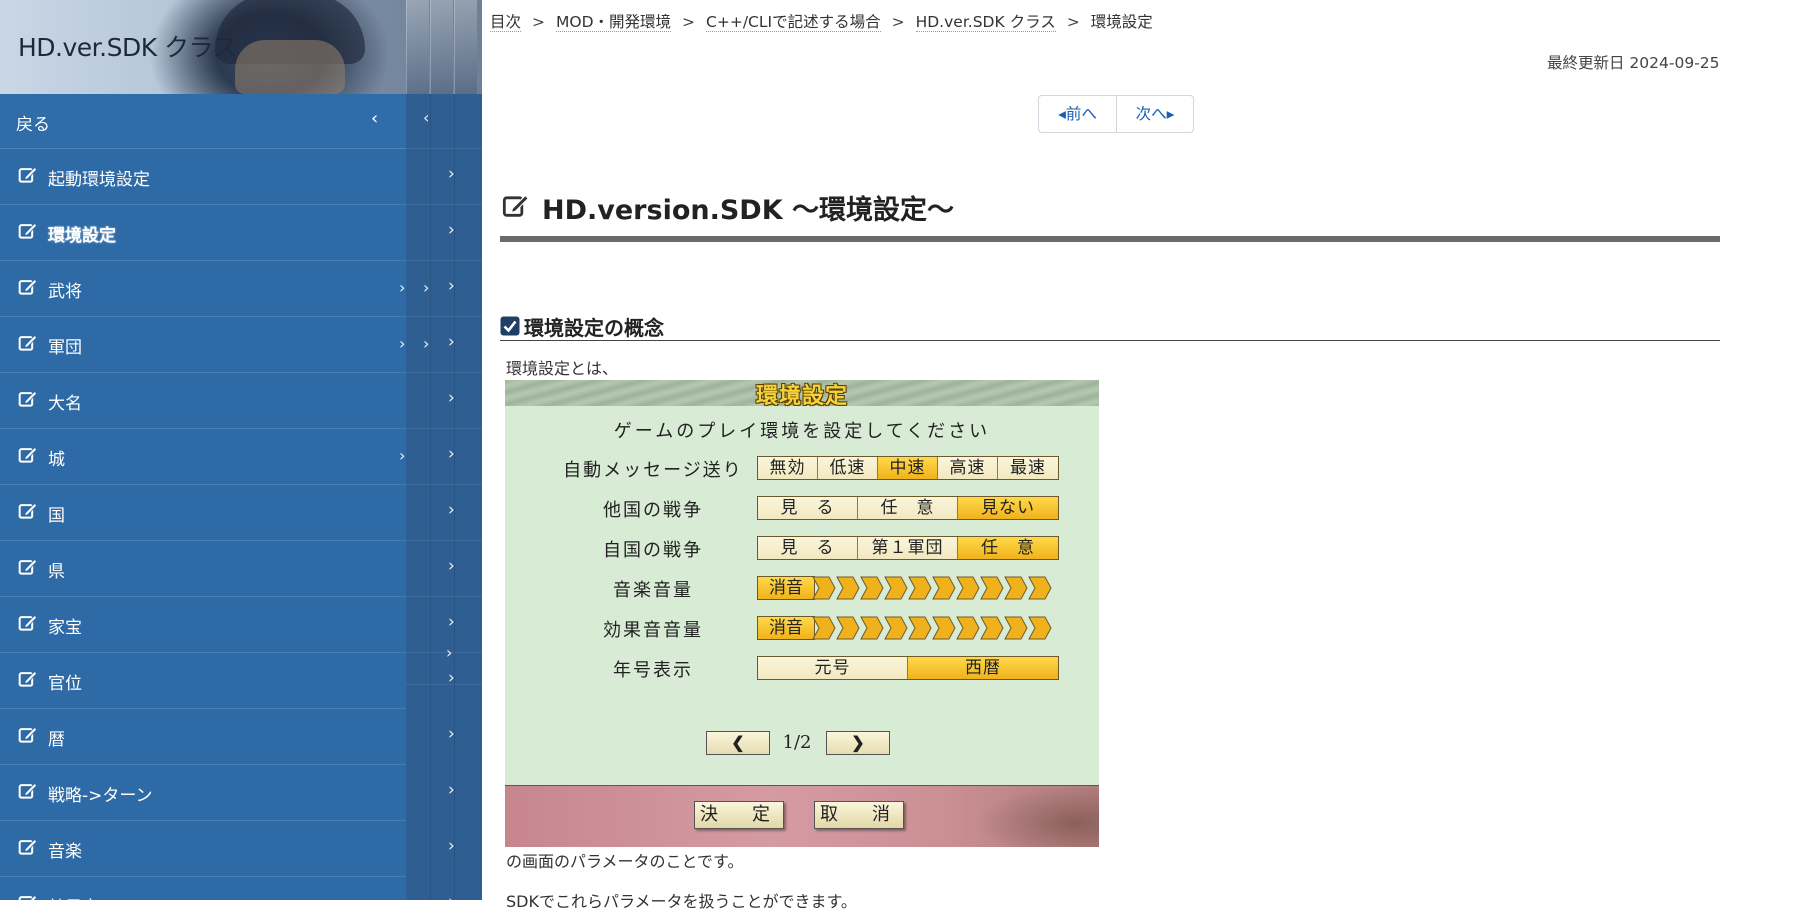  What do you see at coordinates (227, 888) in the screenshot?
I see `sidebar-item-sound-effects: 効果音 ›` at bounding box center [227, 888].